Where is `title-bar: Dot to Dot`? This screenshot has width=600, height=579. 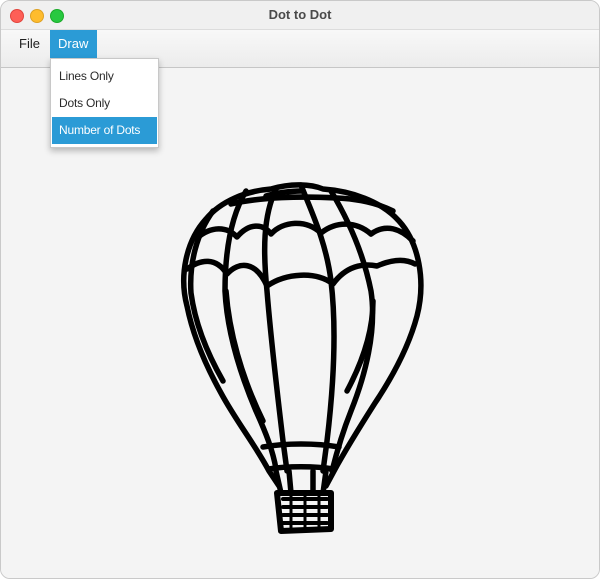 title-bar: Dot to Dot is located at coordinates (300, 15).